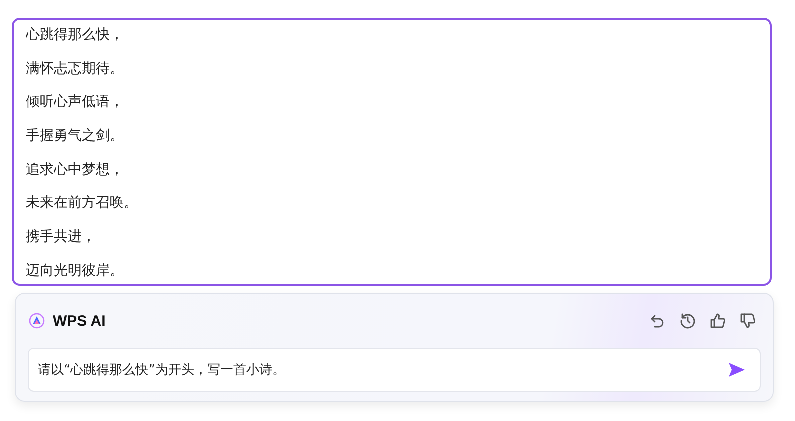 The width and height of the screenshot is (795, 421). What do you see at coordinates (82, 204) in the screenshot?
I see `poem-line: 未来在前方召唤。` at bounding box center [82, 204].